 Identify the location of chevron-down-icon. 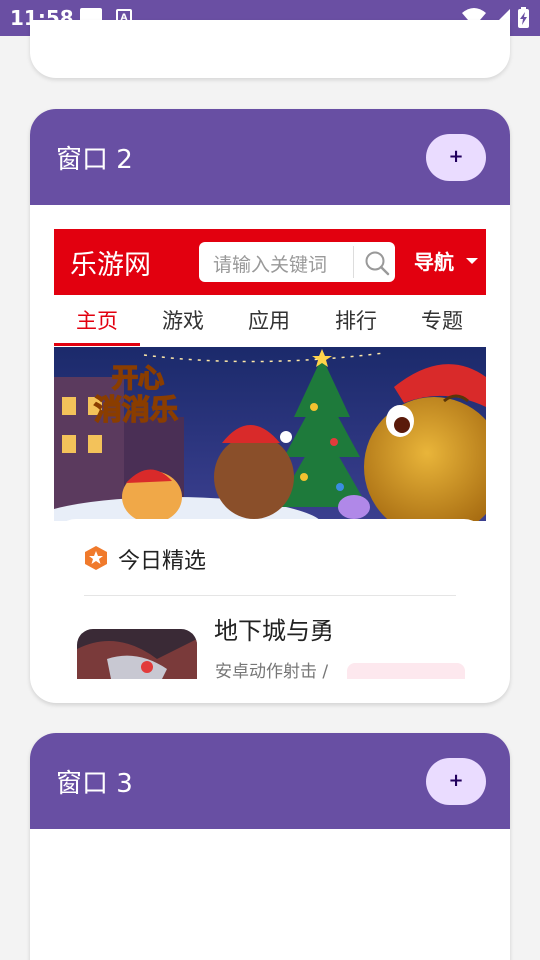
(472, 261).